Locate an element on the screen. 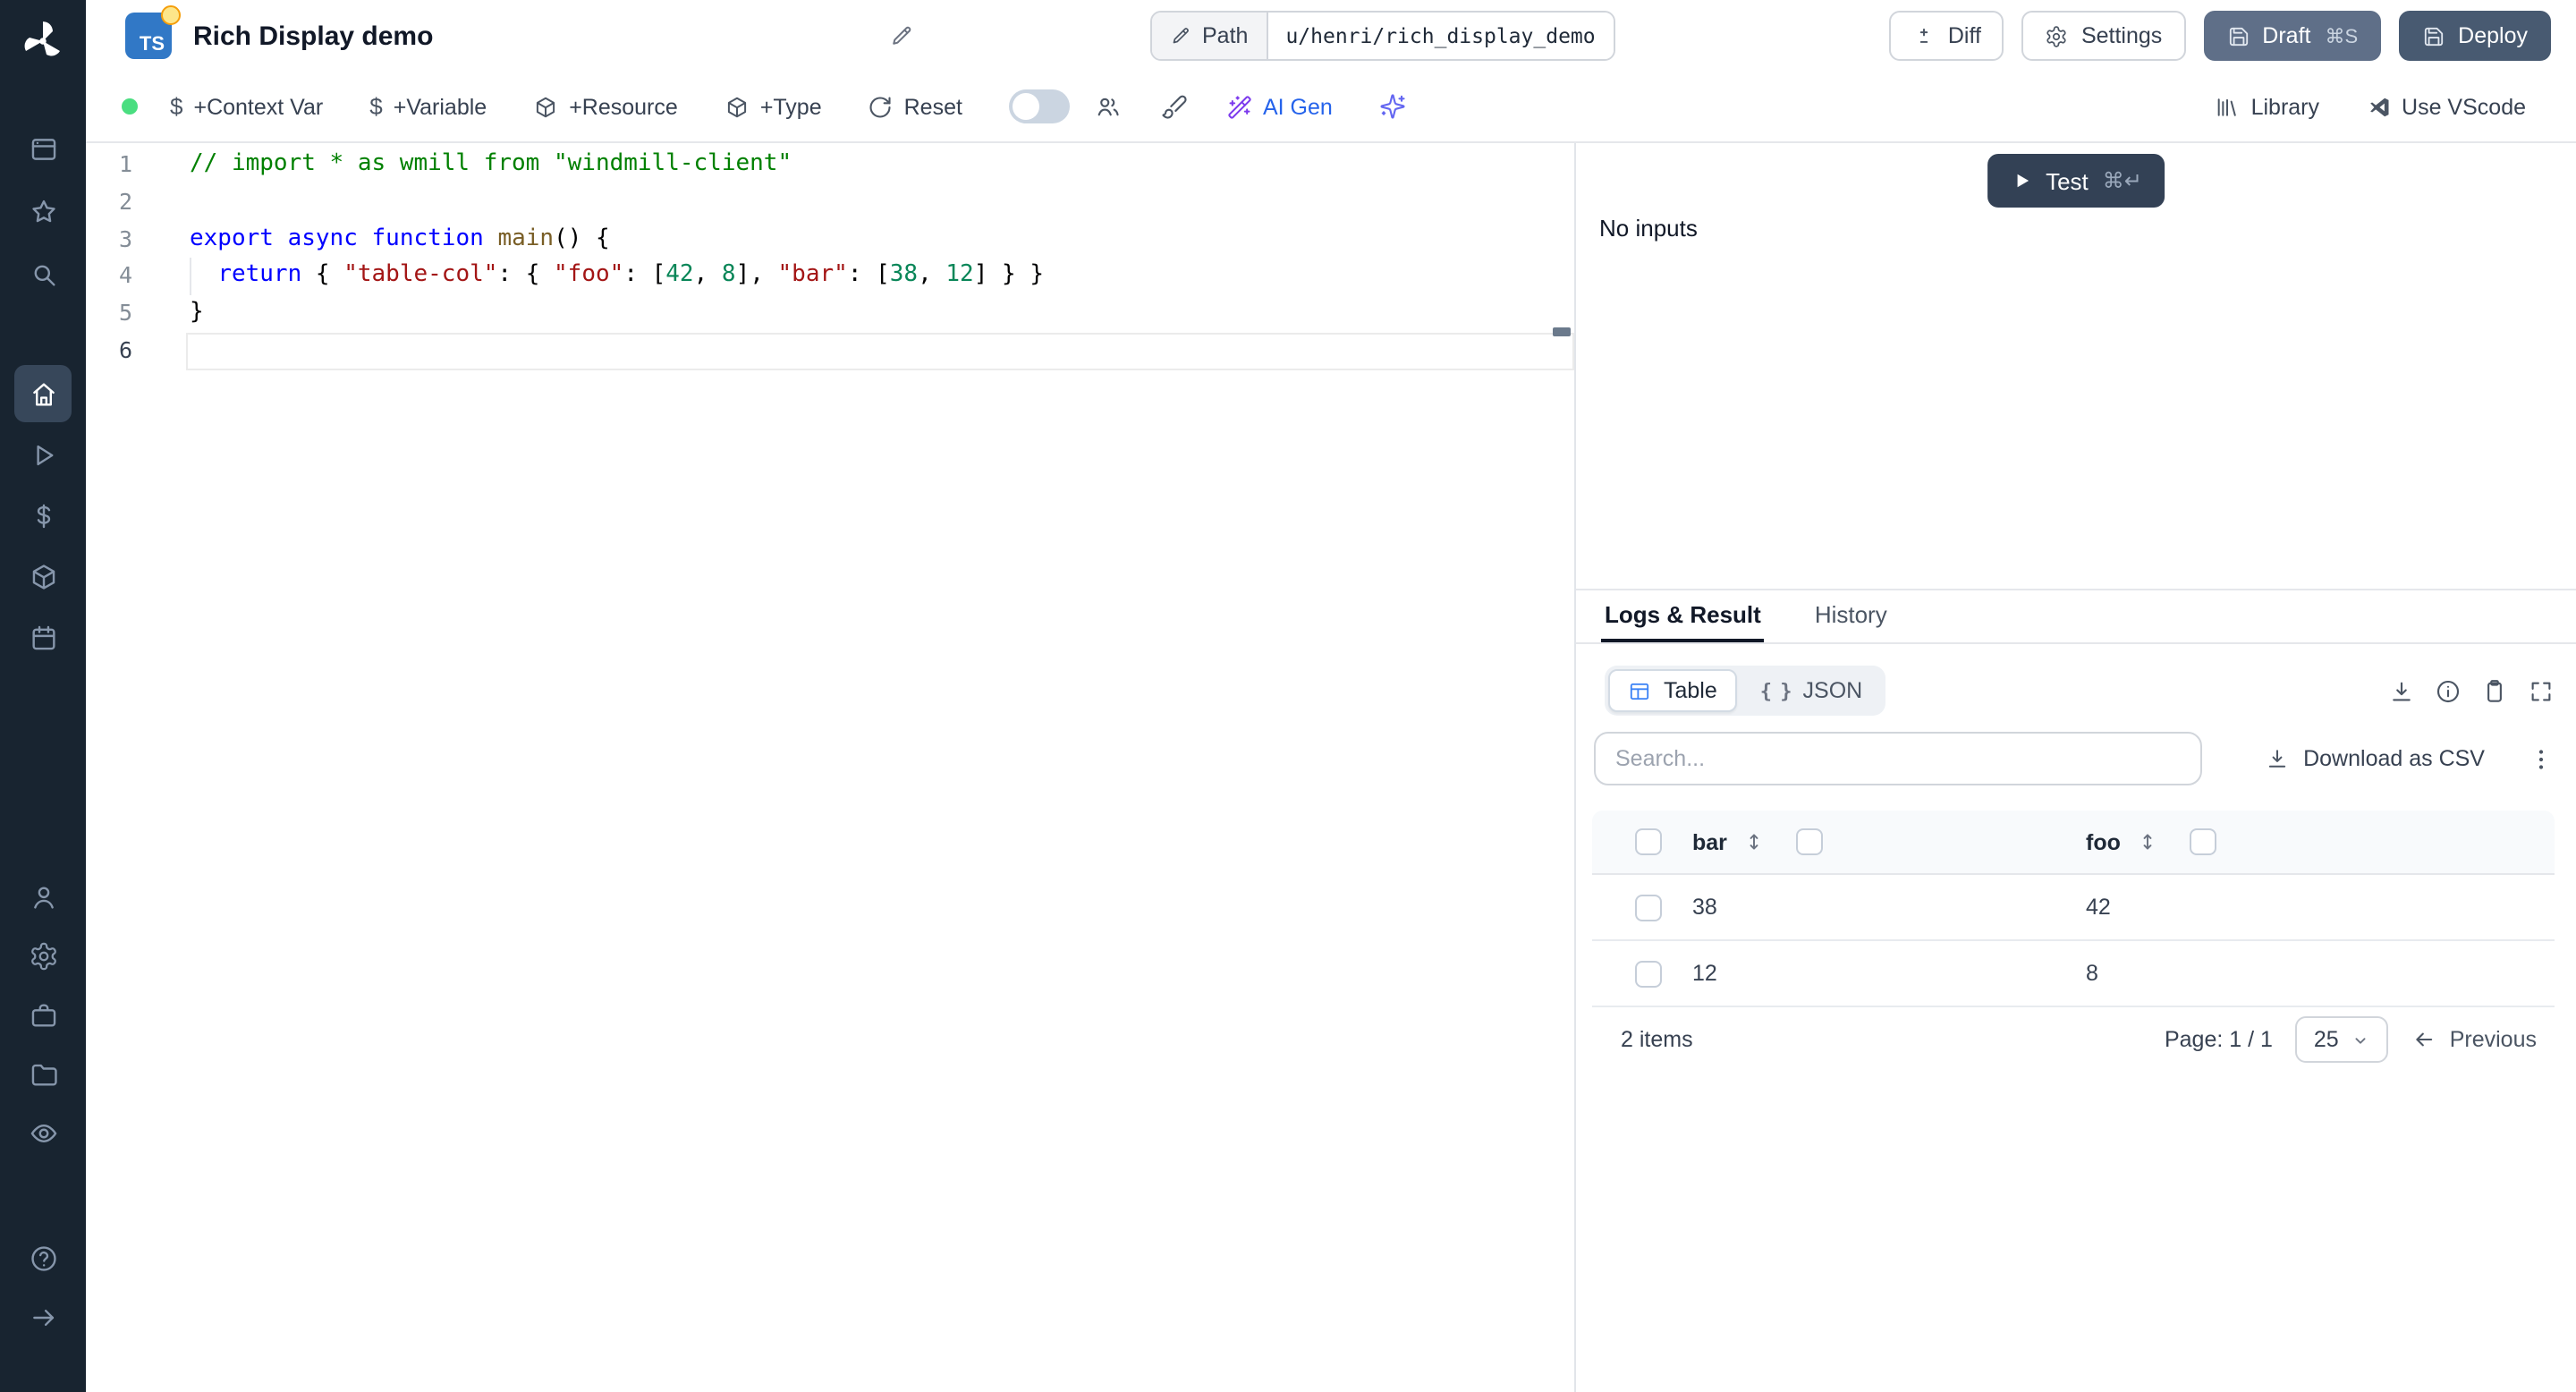 Image resolution: width=2576 pixels, height=1392 pixels. test-button: Test ⌘↵ is located at coordinates (2076, 181).